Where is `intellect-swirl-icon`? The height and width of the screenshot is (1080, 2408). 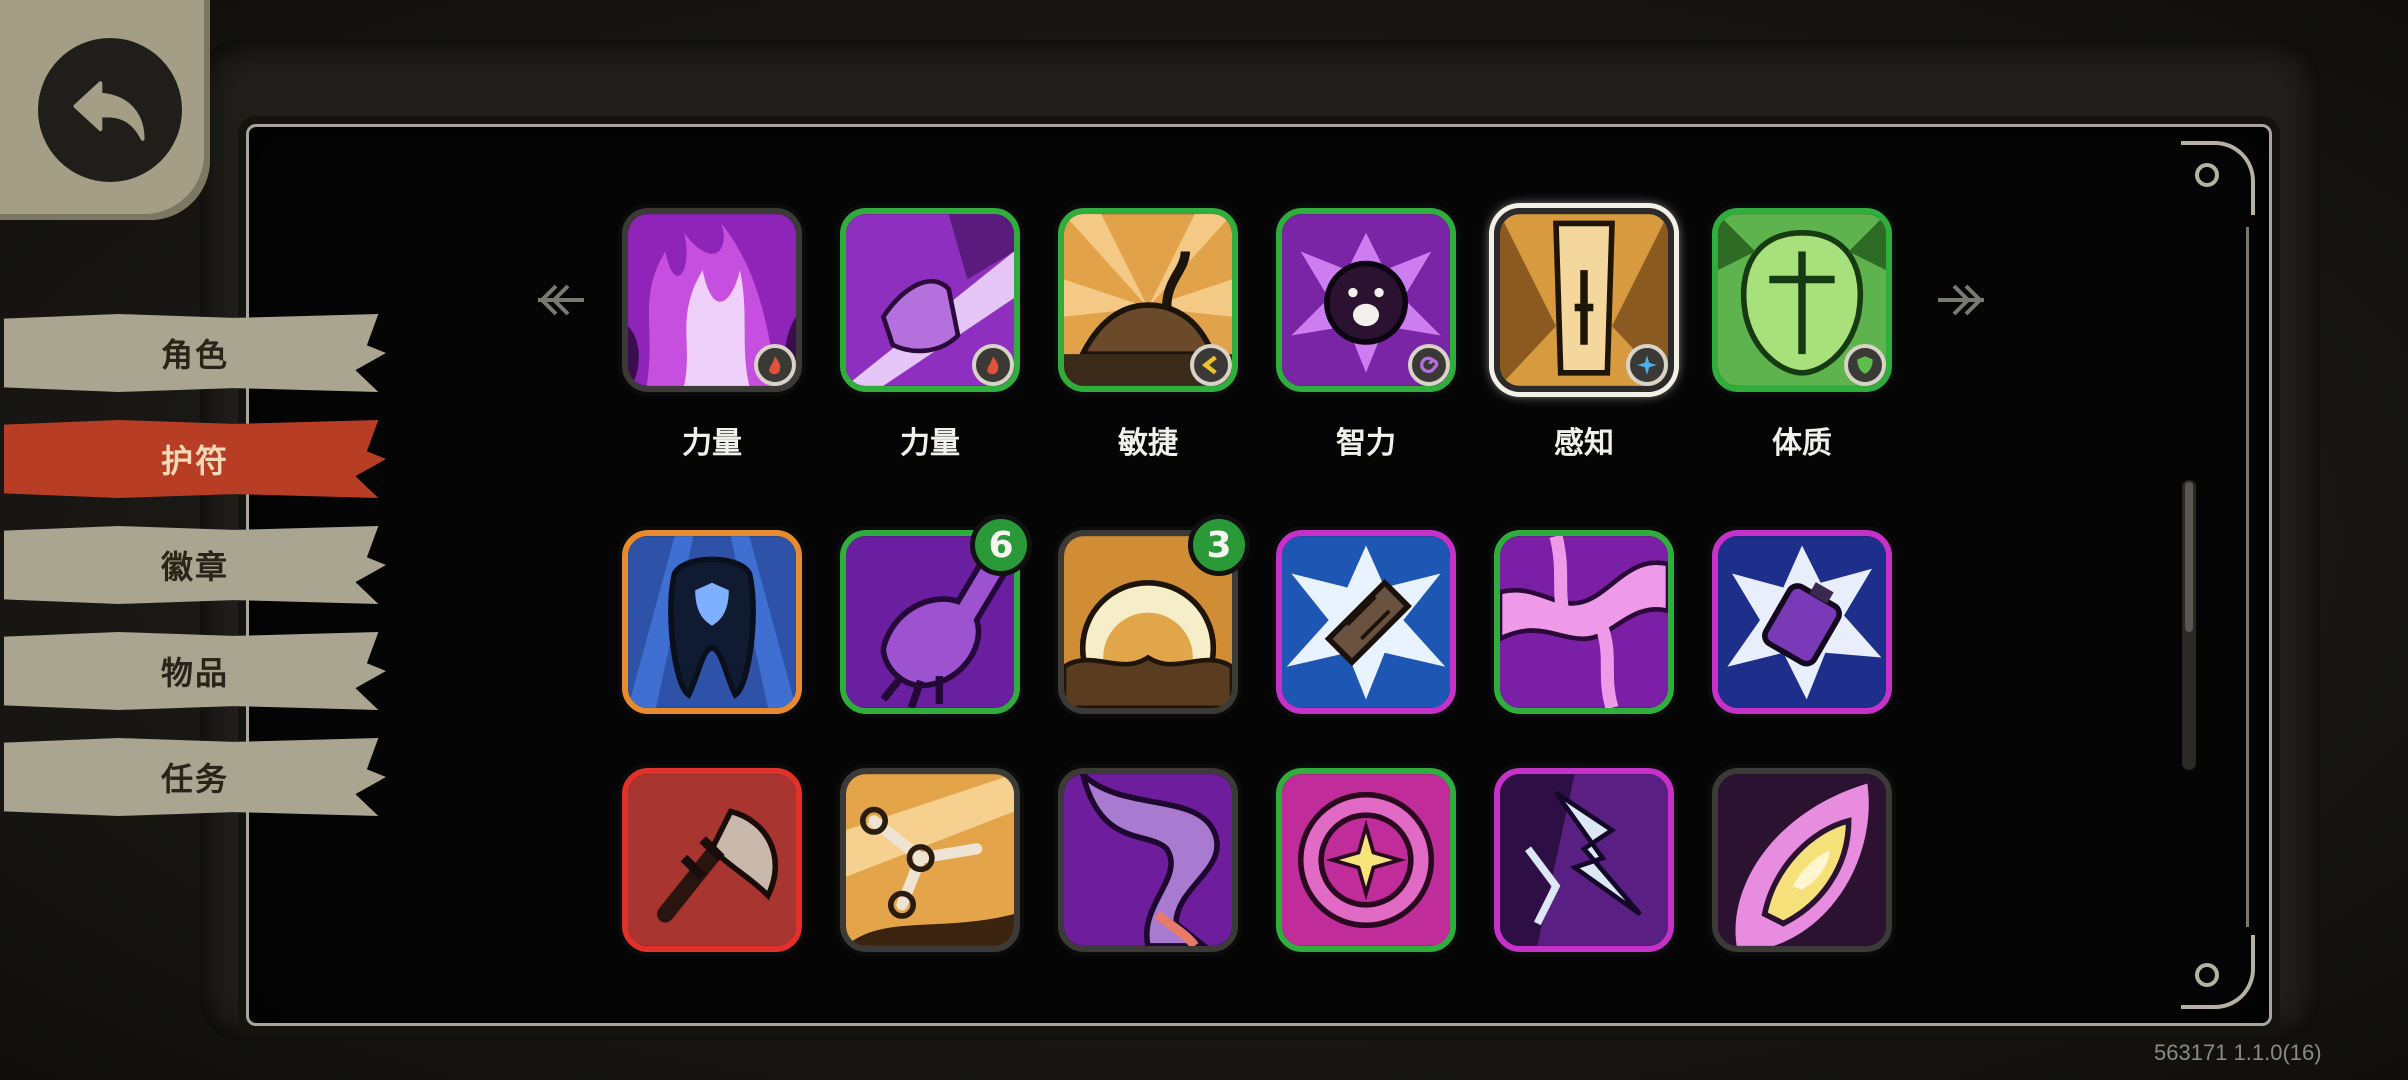 intellect-swirl-icon is located at coordinates (1429, 365).